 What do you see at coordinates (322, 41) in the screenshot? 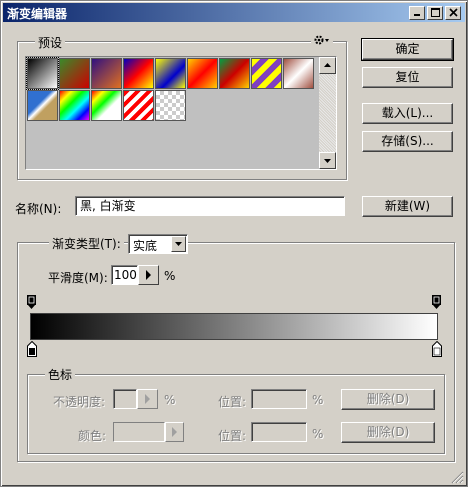
I see `gear-icon` at bounding box center [322, 41].